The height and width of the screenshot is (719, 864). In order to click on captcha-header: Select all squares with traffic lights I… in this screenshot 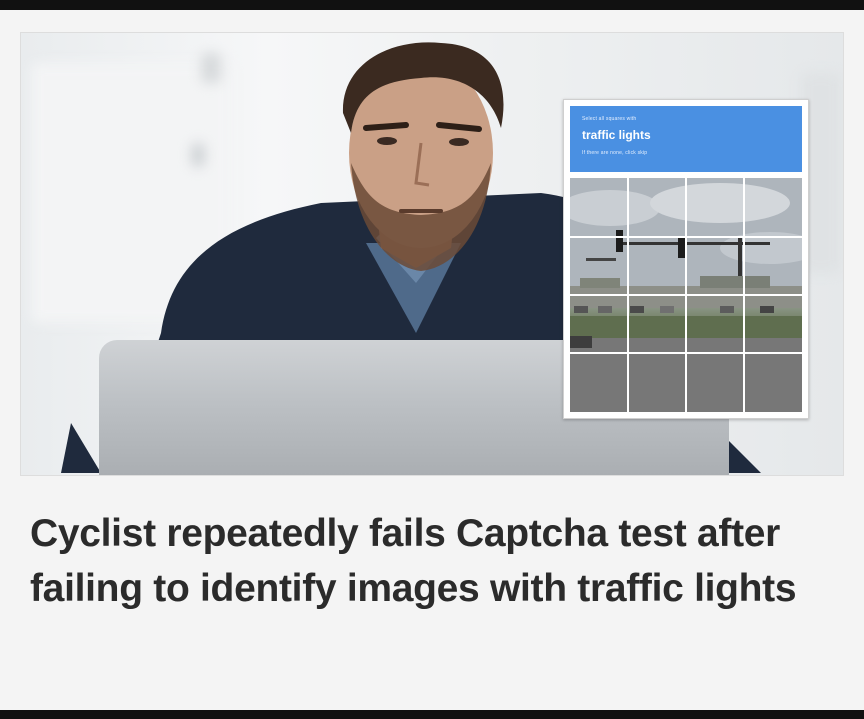, I will do `click(686, 139)`.